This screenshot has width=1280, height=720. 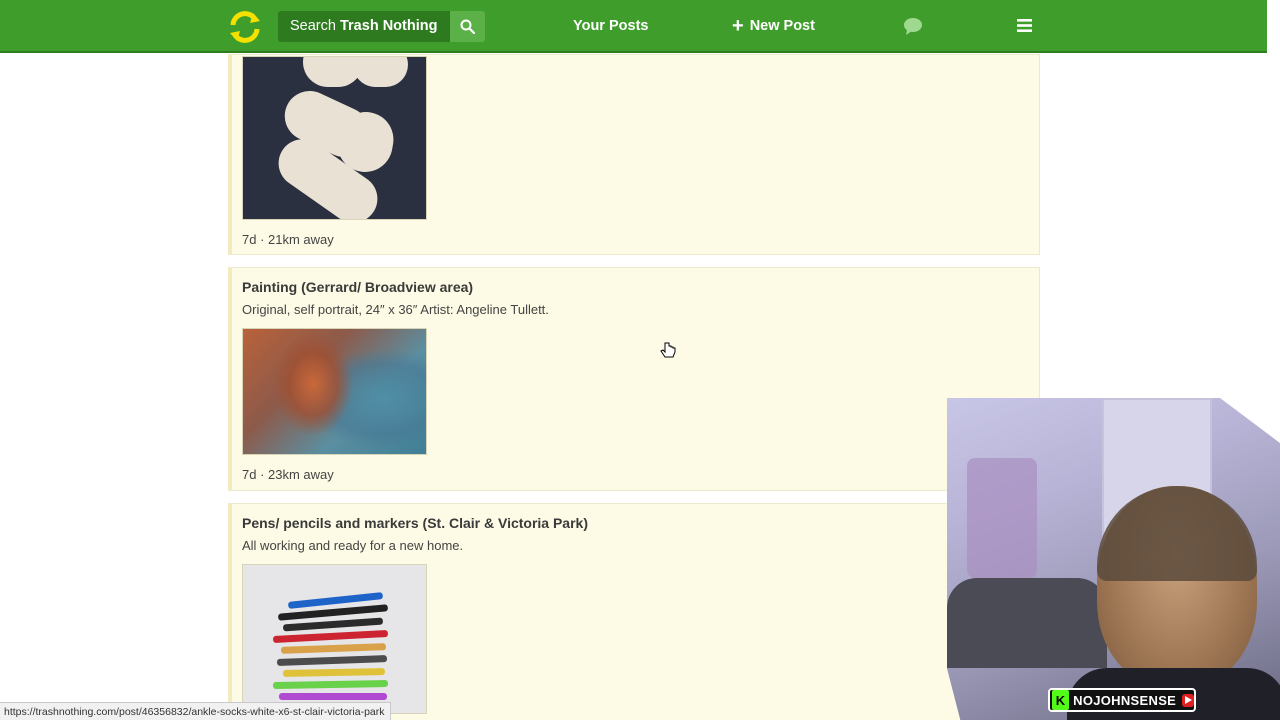 I want to click on webcam-overlay, so click(x=1113, y=559).